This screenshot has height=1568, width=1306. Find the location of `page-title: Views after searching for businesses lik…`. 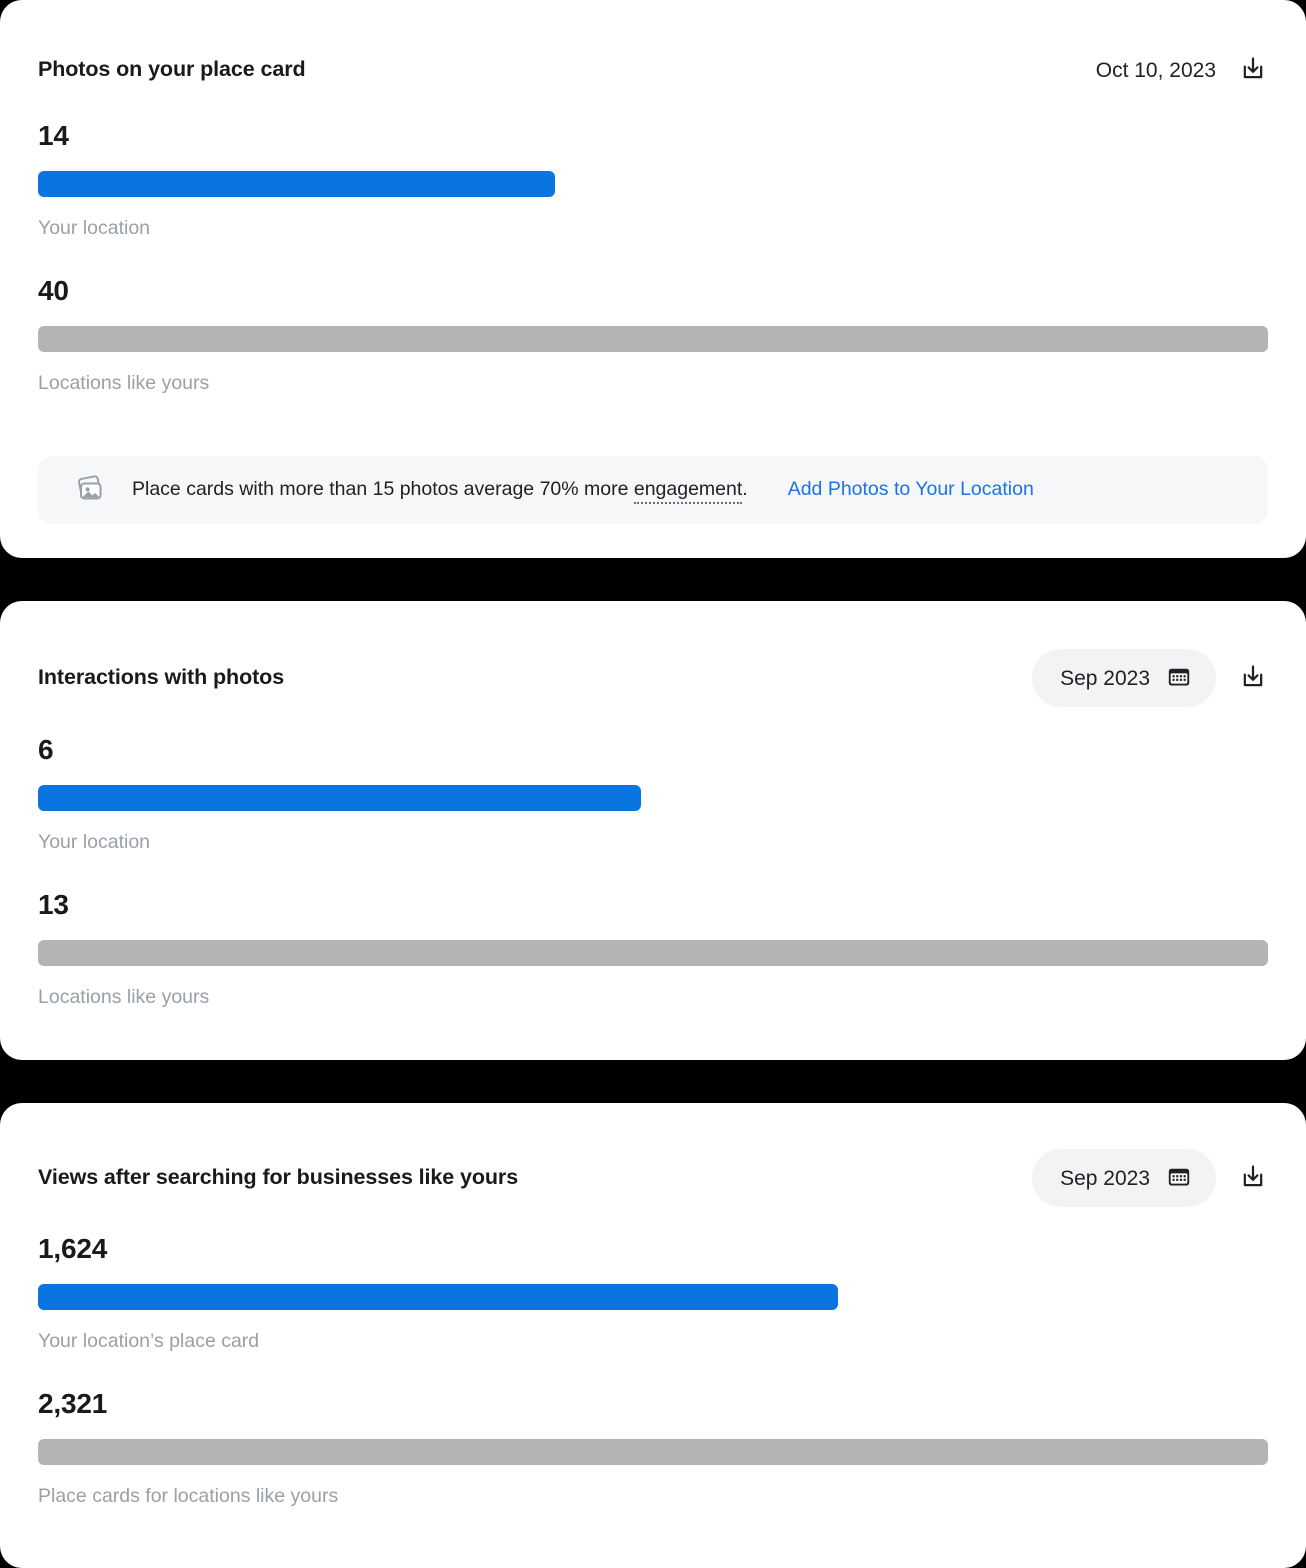

page-title: Views after searching for businesses lik… is located at coordinates (278, 1177).